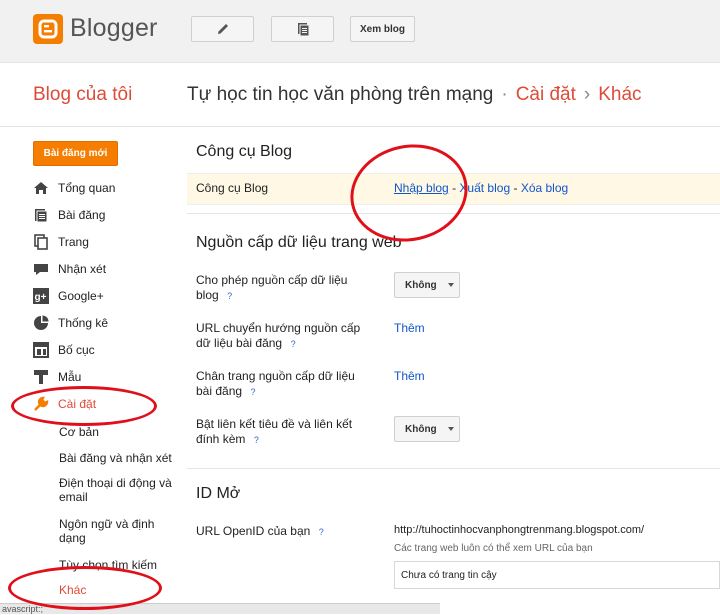  Describe the element at coordinates (620, 94) in the screenshot. I see `breadcrumb-other: Khác` at that location.